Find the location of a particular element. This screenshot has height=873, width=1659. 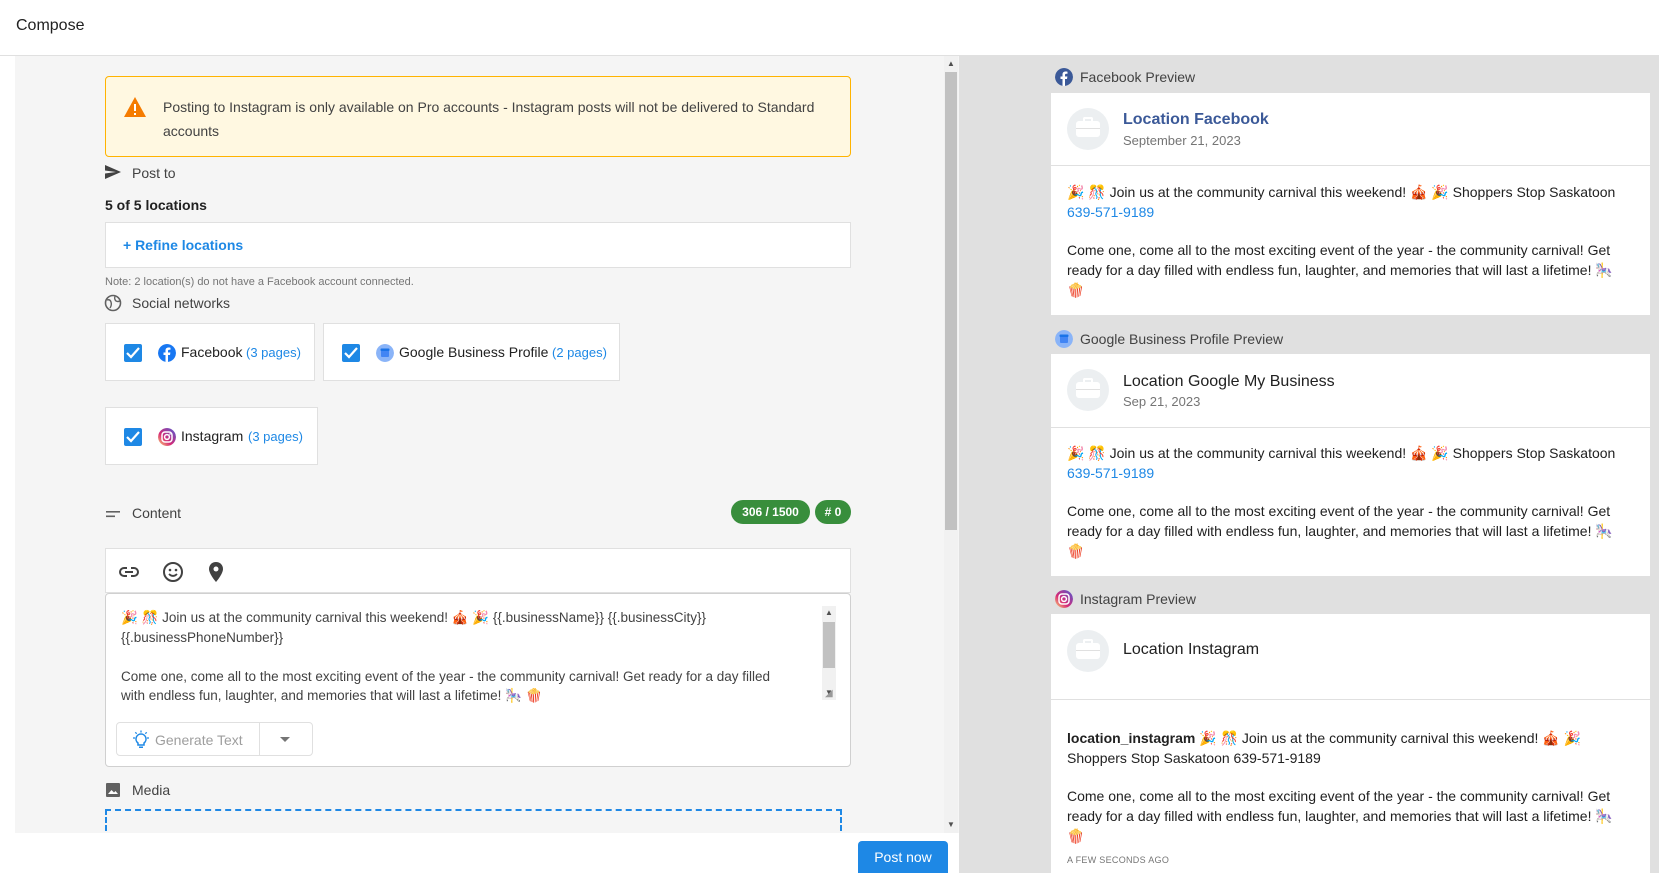

facebook-checkbox is located at coordinates (133, 353).